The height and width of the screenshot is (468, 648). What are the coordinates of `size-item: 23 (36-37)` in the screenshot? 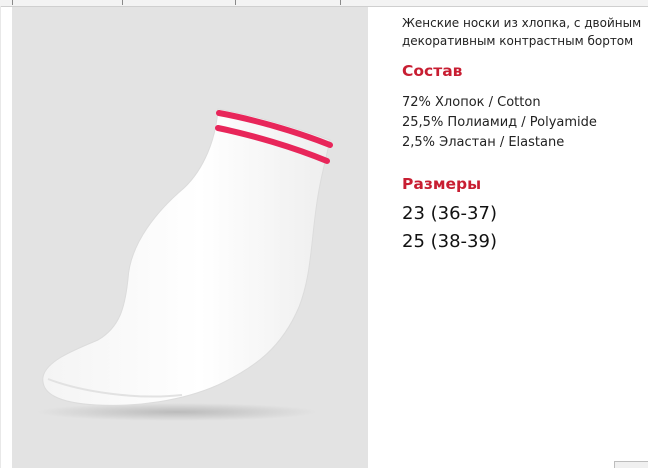 It's located at (449, 213).